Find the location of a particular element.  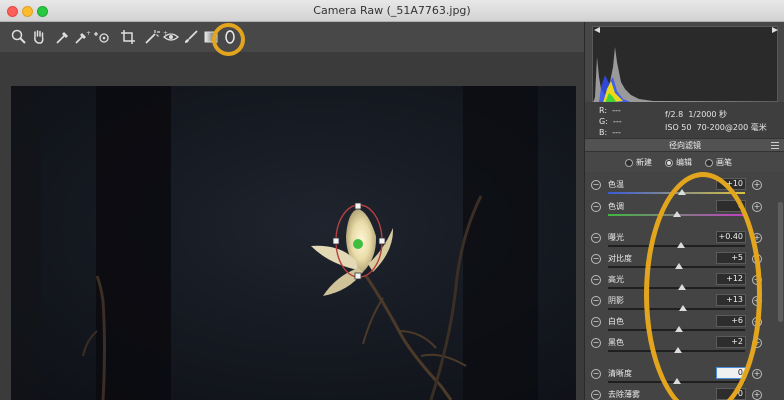

slider-label: 清晰度 is located at coordinates (620, 373).